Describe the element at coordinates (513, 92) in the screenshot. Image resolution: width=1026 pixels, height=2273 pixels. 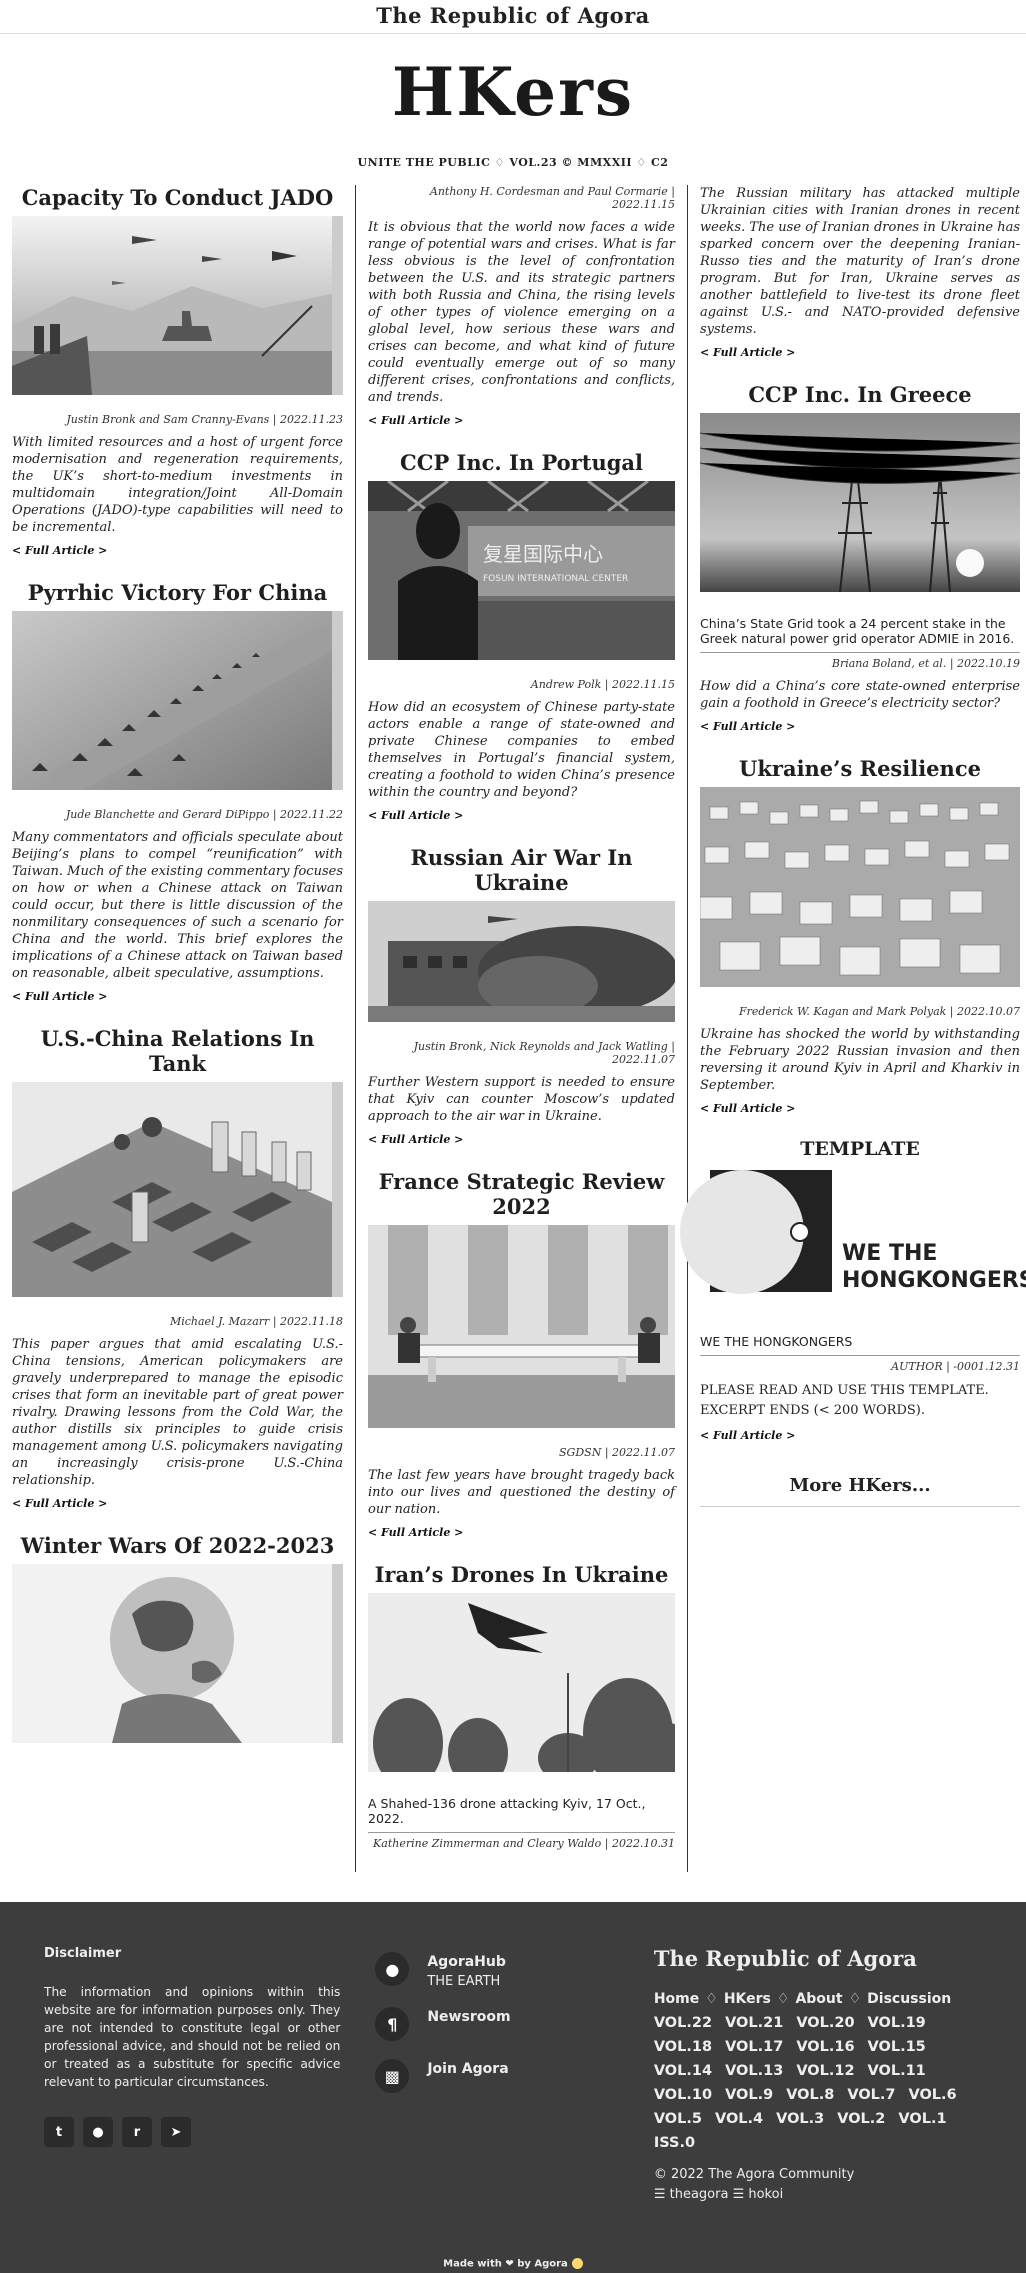
I see `hkers-logo: HKers` at that location.